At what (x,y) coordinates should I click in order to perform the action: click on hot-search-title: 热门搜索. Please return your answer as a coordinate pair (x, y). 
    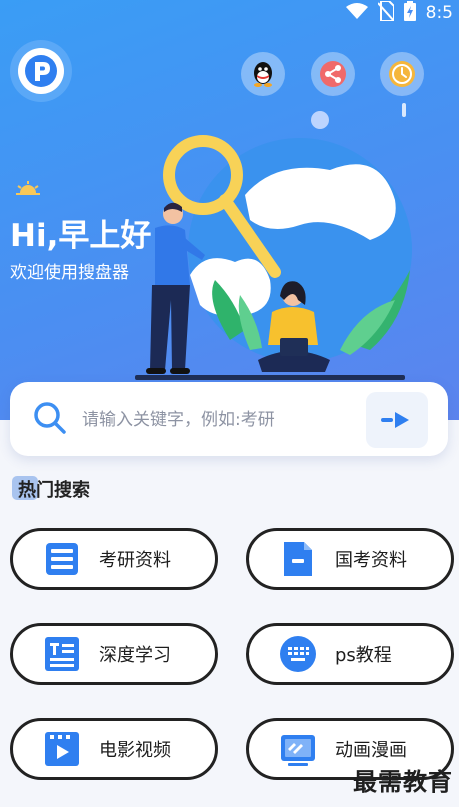
    Looking at the image, I should click on (54, 490).